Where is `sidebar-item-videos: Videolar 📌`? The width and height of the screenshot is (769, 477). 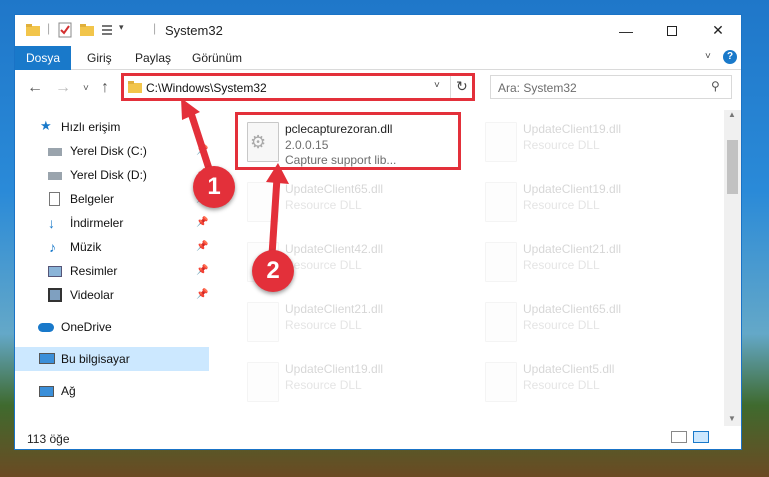 sidebar-item-videos: Videolar 📌 is located at coordinates (112, 295).